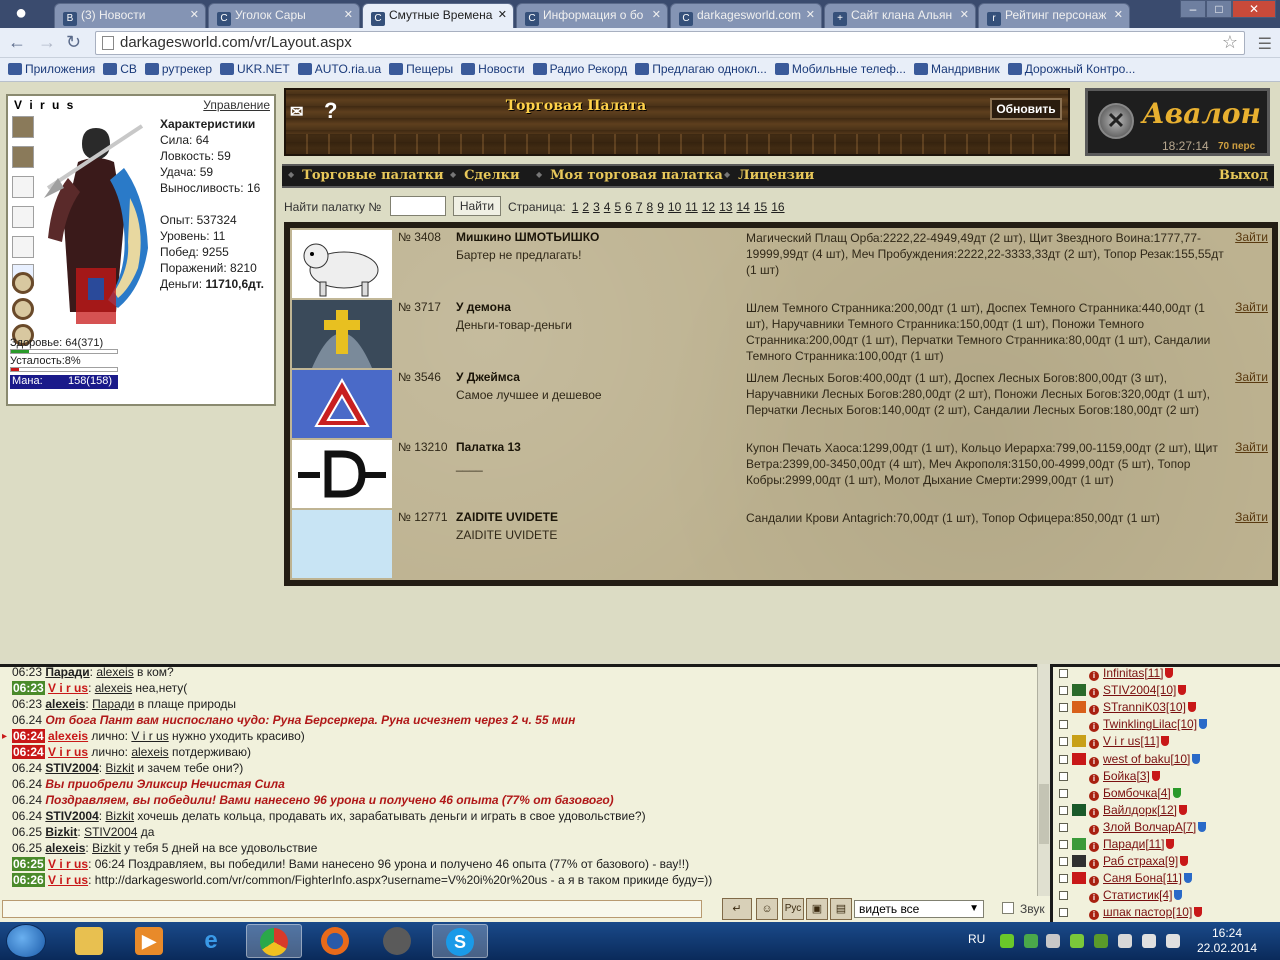 This screenshot has width=1280, height=960. I want to click on forward-icon: →, so click(47, 42).